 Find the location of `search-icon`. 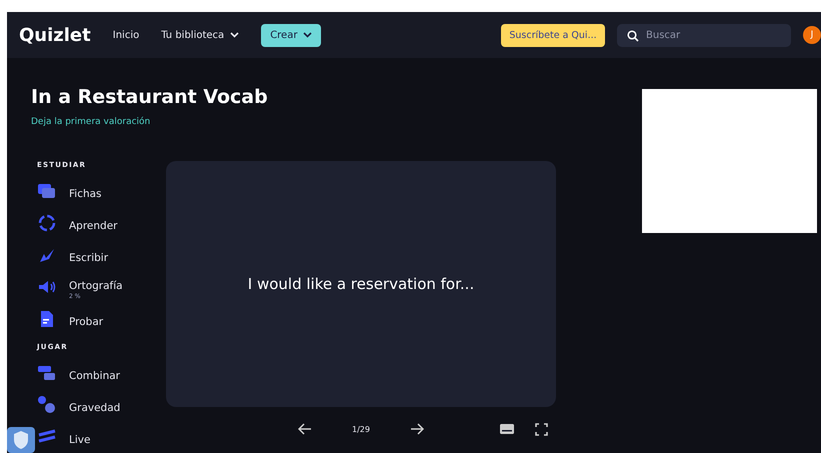

search-icon is located at coordinates (633, 36).